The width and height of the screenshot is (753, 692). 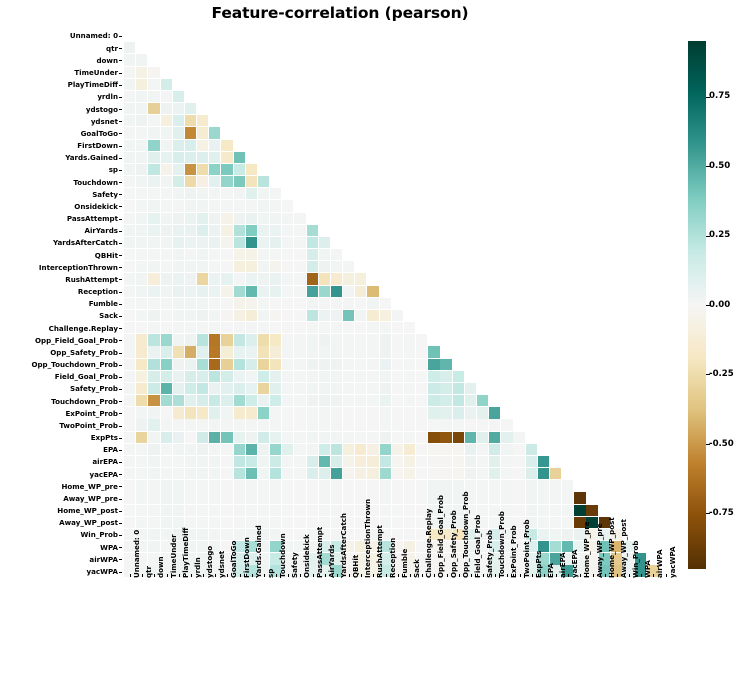 I want to click on x-axis-tick-label: TwoPoint_Prob, so click(x=526, y=548).